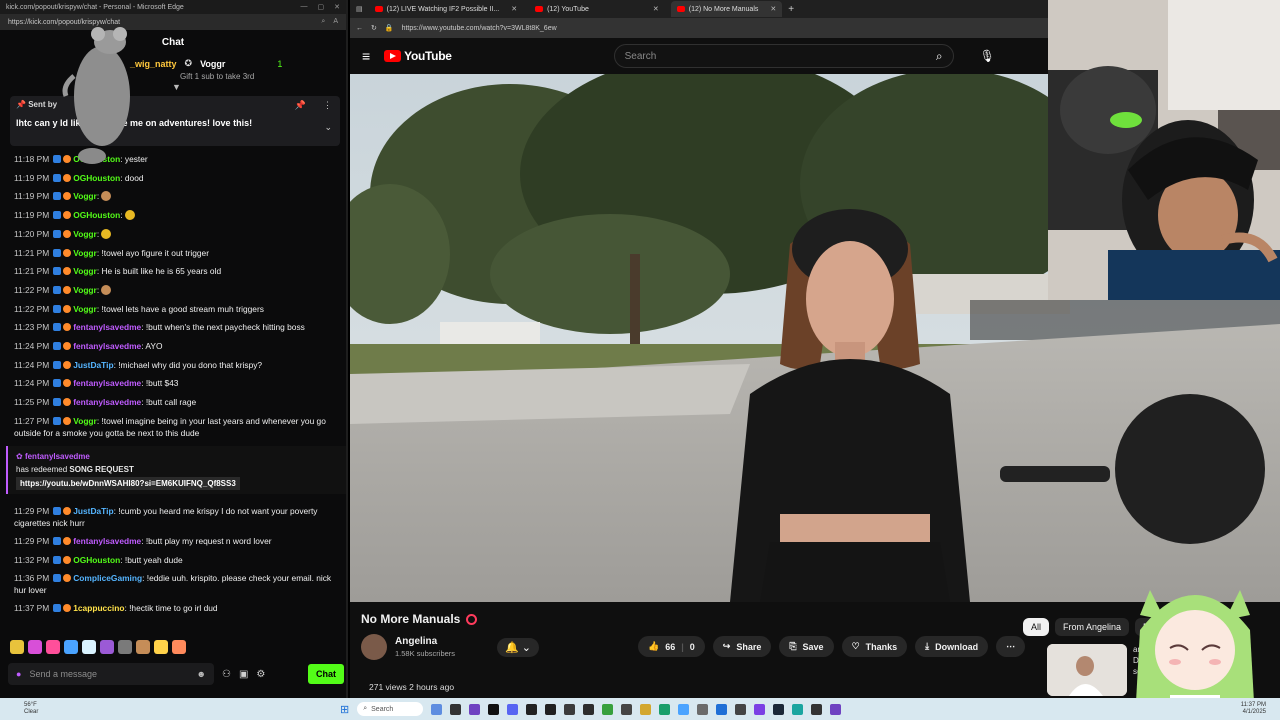 The height and width of the screenshot is (720, 1280). Describe the element at coordinates (726, 9) in the screenshot. I see `tab-no-more-manuals: (12) No More Manuals ✕` at that location.